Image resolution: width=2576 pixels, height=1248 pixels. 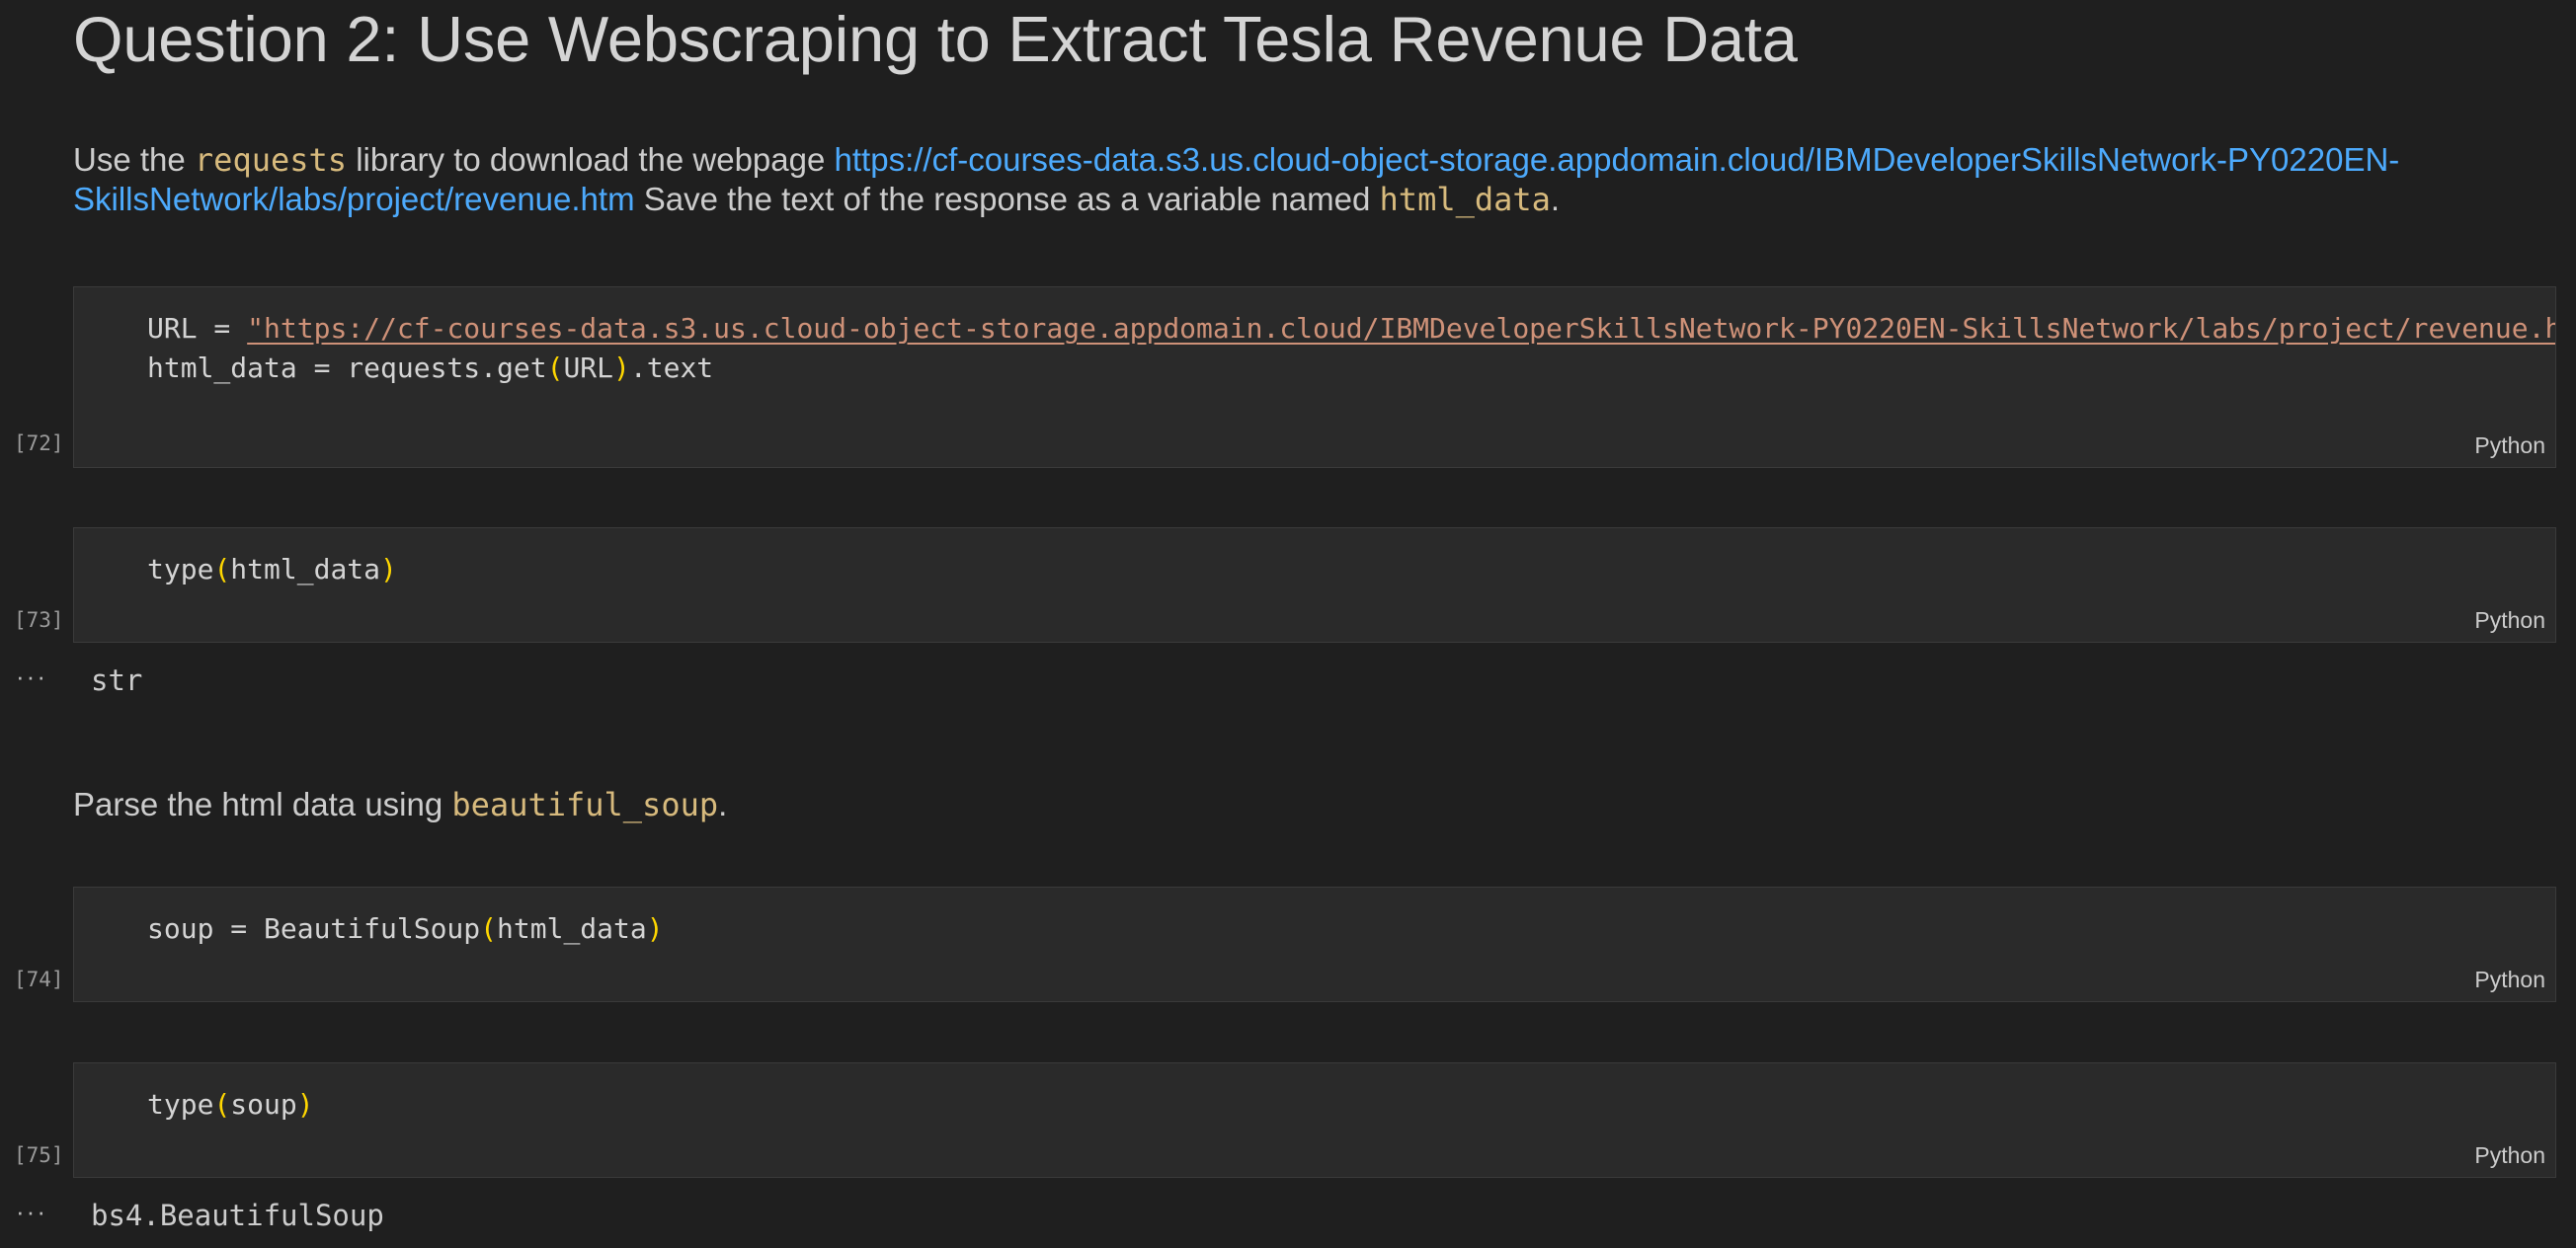 I want to click on code-token: html_data = requests.get, so click(x=347, y=367).